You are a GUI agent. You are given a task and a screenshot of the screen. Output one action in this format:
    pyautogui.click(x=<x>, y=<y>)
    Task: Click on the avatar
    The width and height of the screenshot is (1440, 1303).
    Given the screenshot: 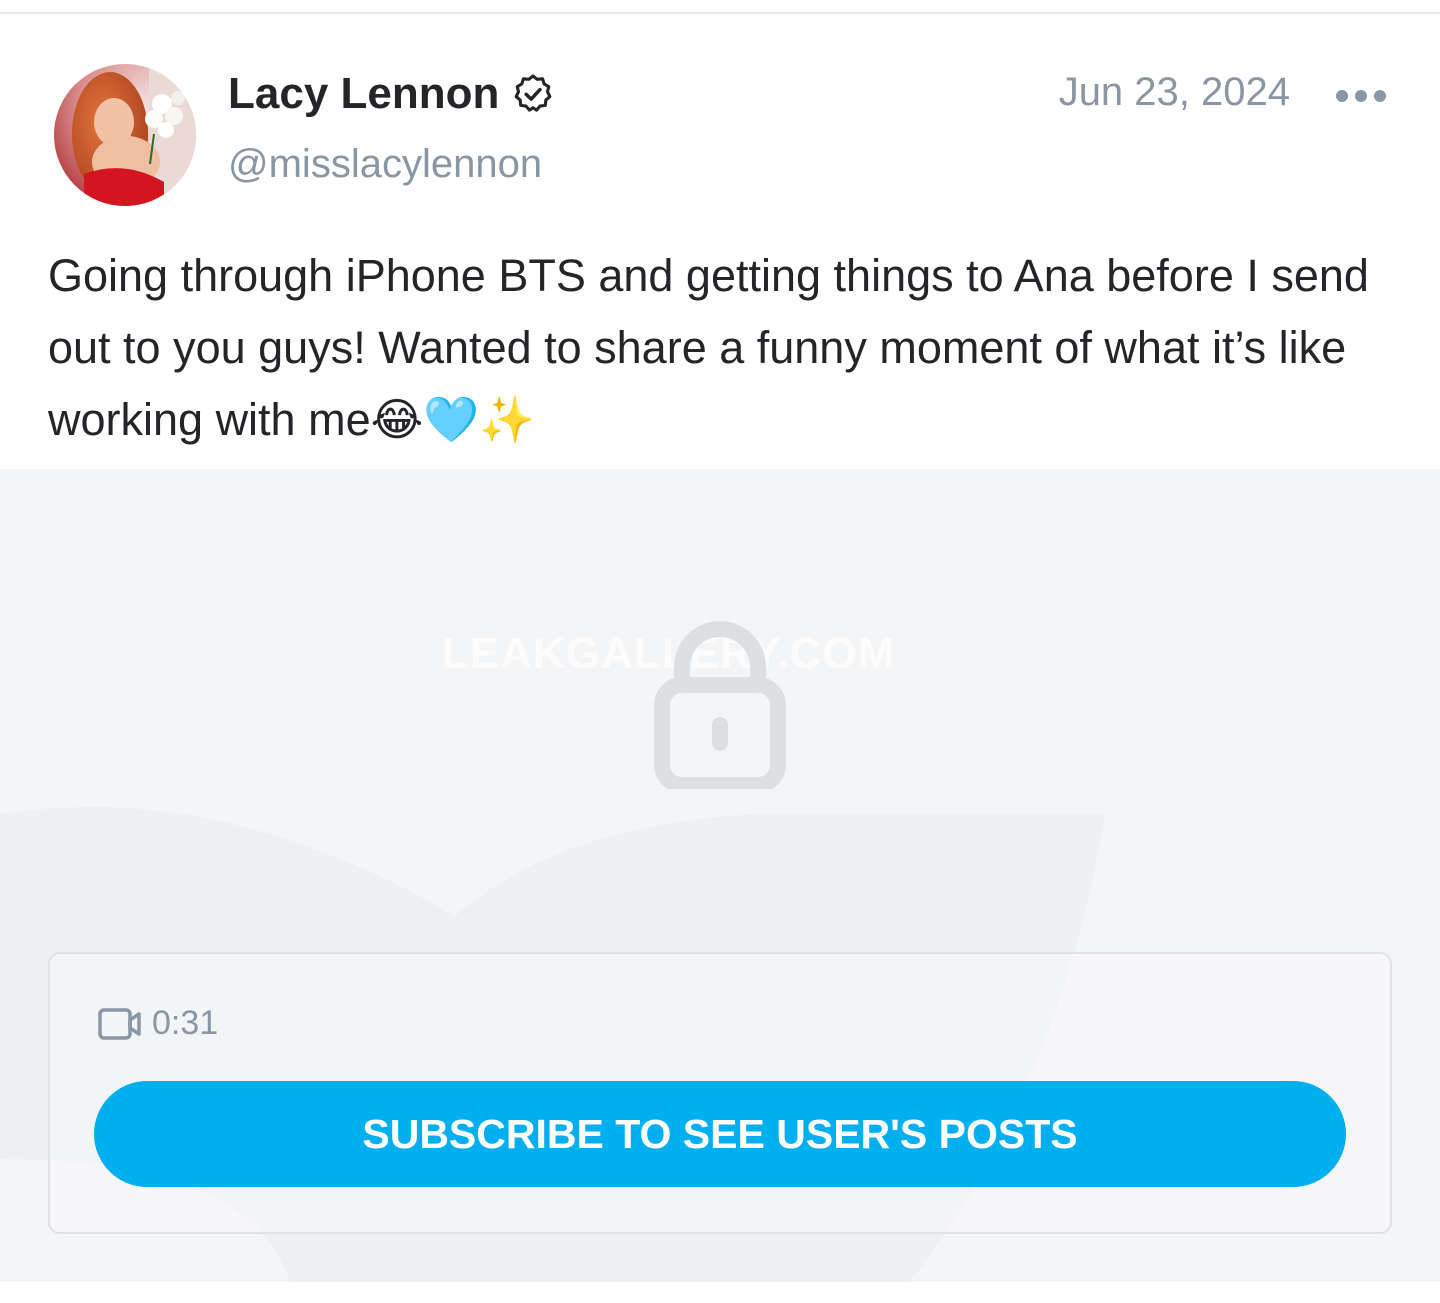 What is the action you would take?
    pyautogui.click(x=125, y=135)
    